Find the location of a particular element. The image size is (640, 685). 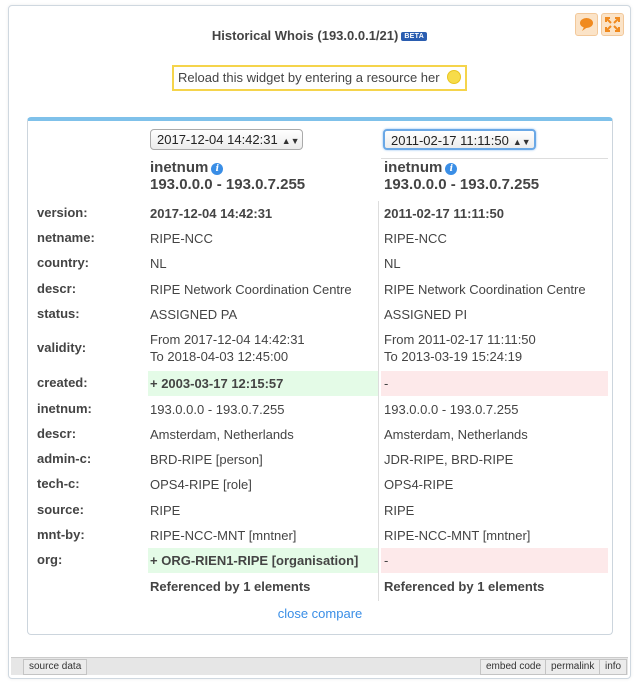

right-referenced-count: Referenced by 1 elements is located at coordinates (464, 586).